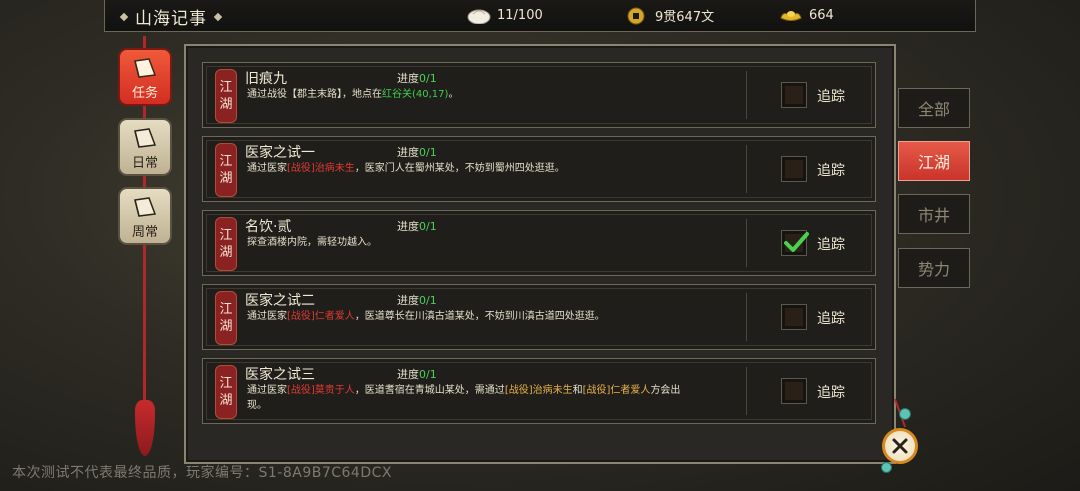 The image size is (1080, 491). What do you see at coordinates (321, 390) in the screenshot?
I see `description-segment: [战役]莫贵于人` at bounding box center [321, 390].